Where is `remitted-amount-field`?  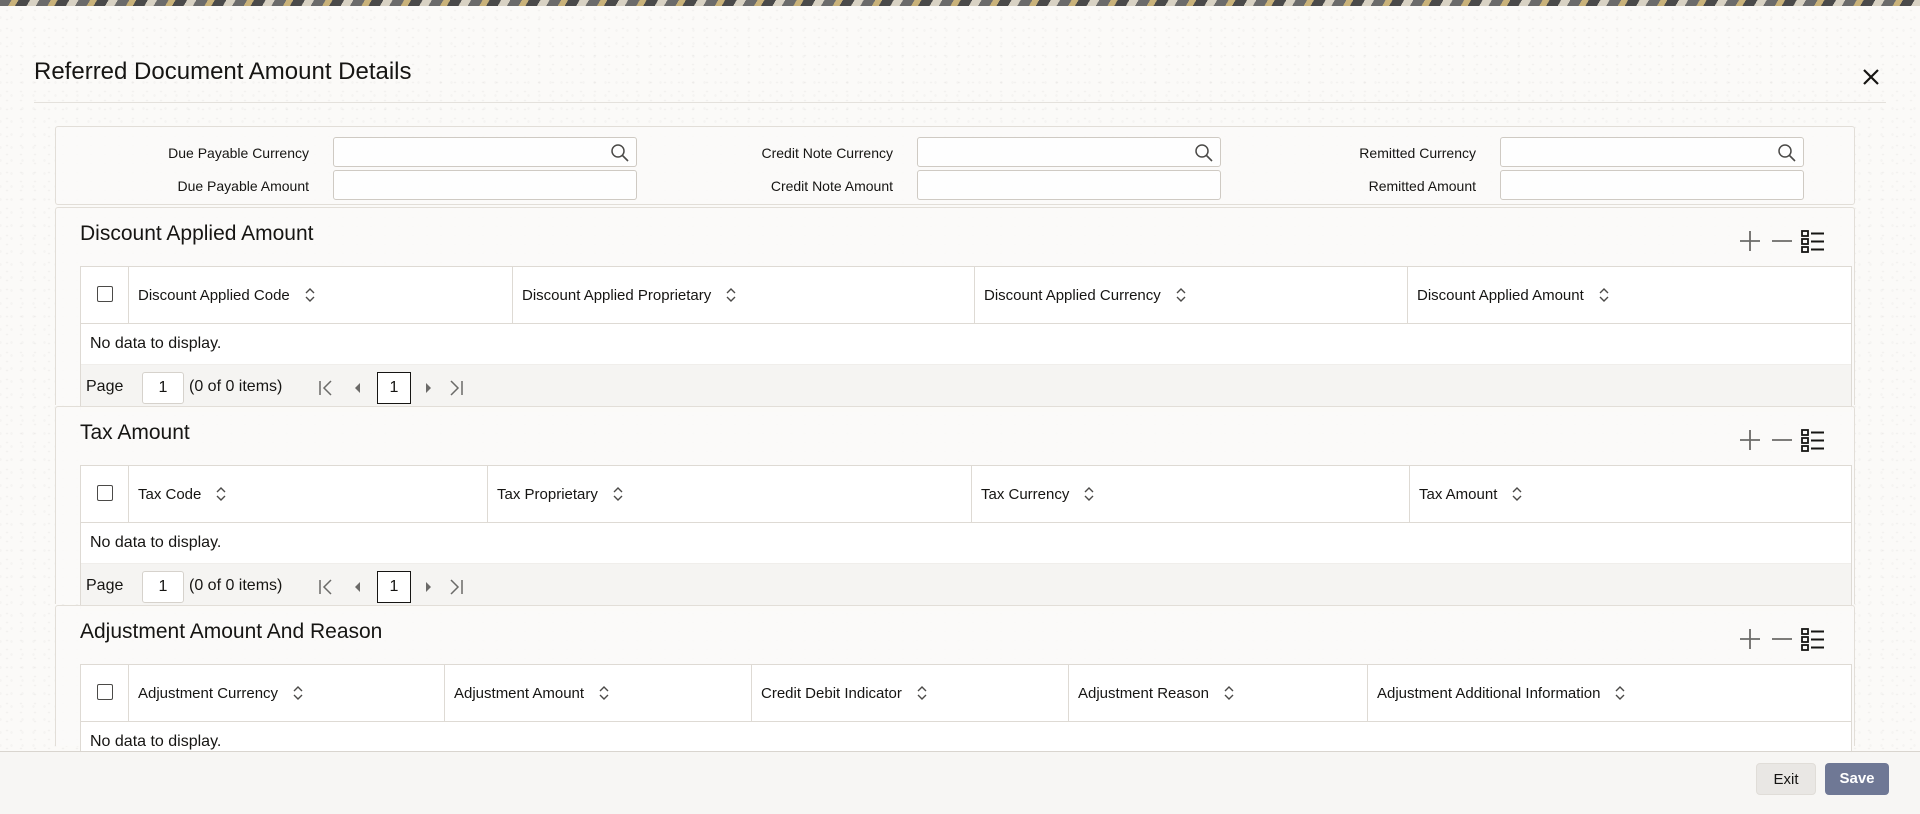 remitted-amount-field is located at coordinates (1652, 185).